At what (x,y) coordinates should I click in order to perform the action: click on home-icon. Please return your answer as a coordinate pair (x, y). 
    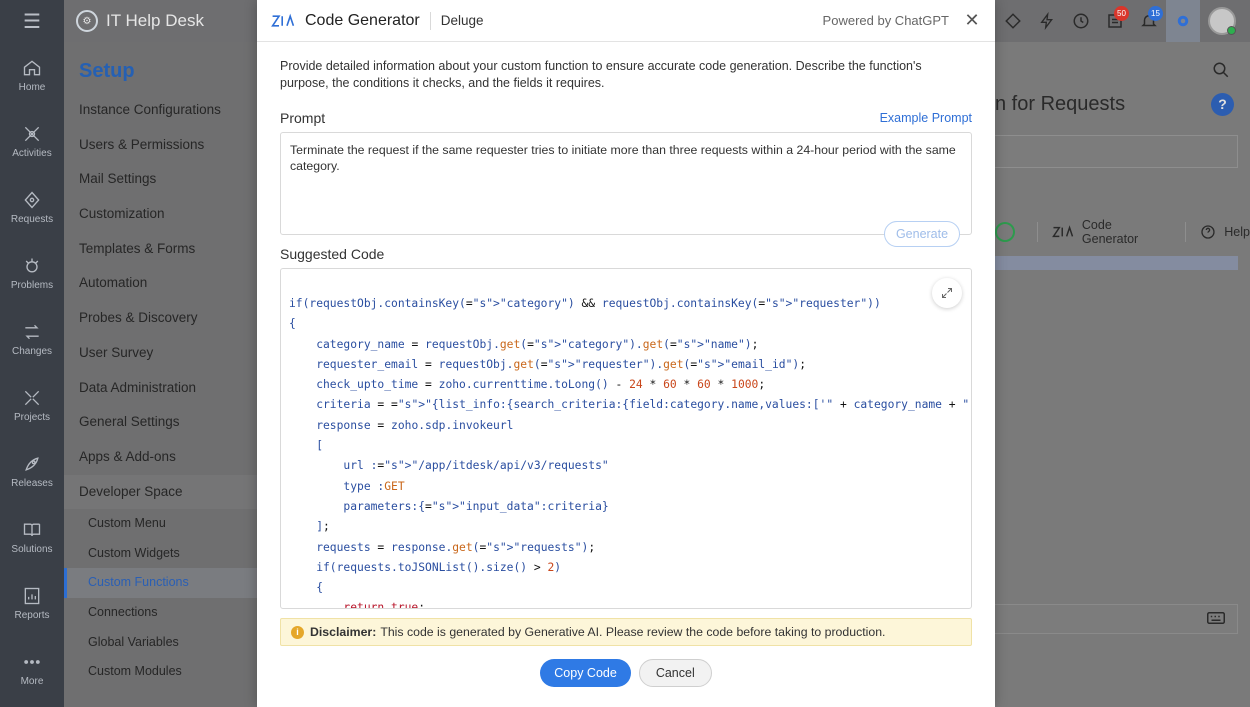
    Looking at the image, I should click on (32, 67).